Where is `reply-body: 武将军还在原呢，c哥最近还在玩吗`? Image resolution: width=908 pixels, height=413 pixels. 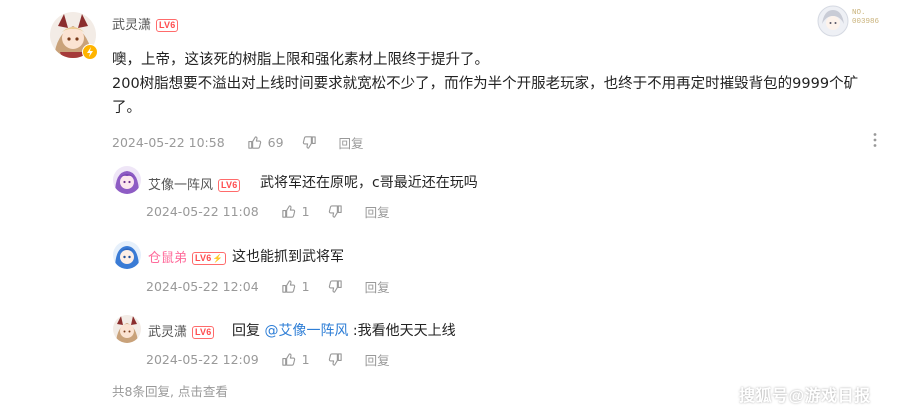
reply-body: 武将军还在原呢，c哥最近还在玩吗 is located at coordinates (369, 183).